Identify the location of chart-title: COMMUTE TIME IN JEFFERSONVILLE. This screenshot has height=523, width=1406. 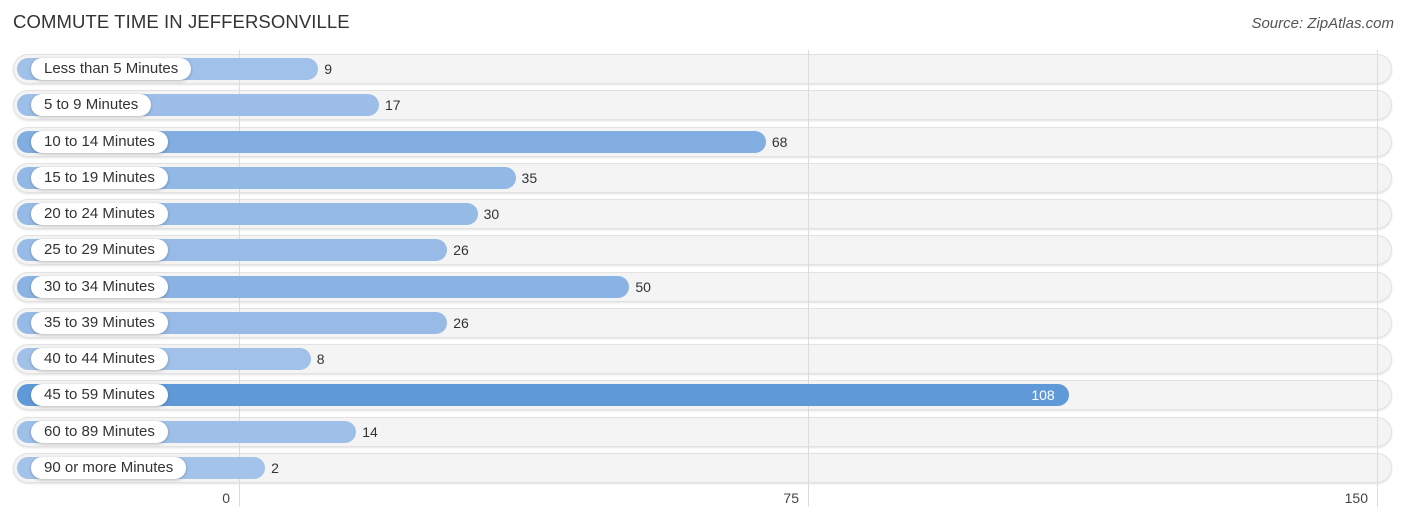
(181, 21).